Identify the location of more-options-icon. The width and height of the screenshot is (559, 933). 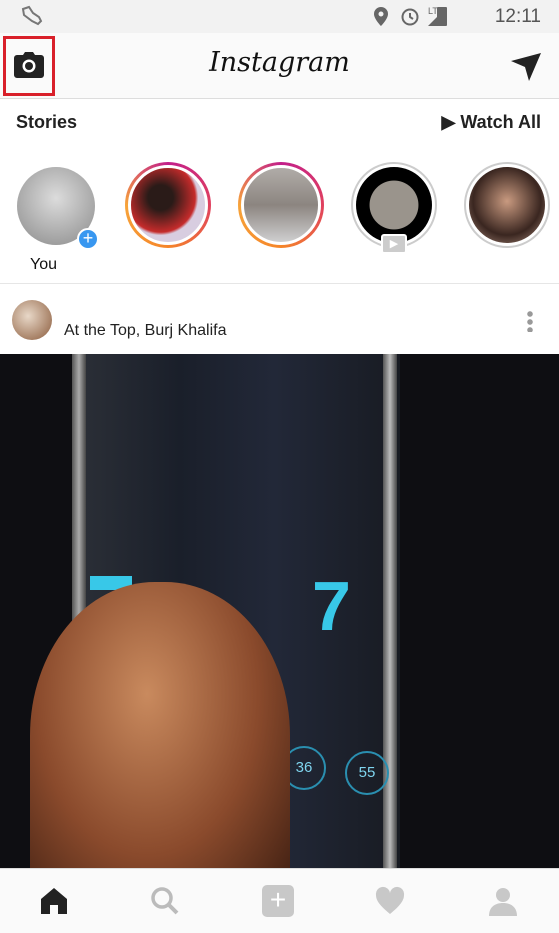
(530, 321).